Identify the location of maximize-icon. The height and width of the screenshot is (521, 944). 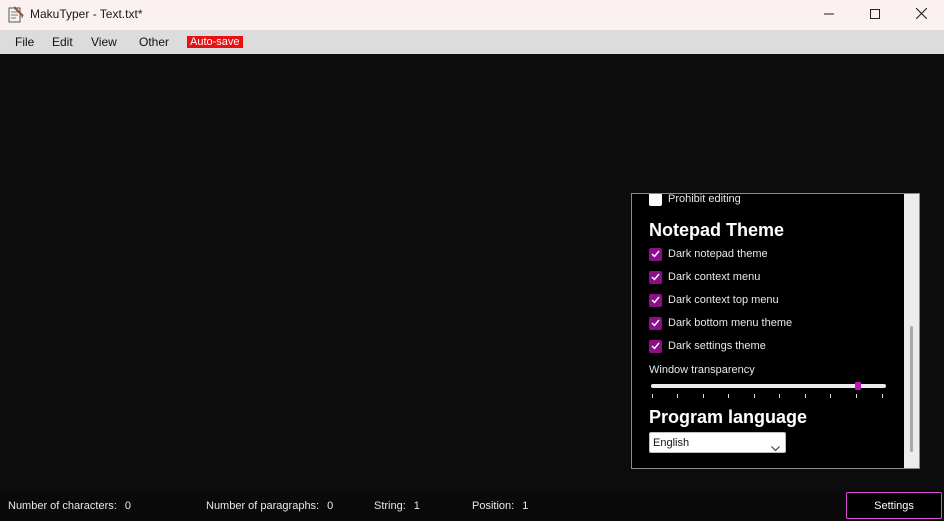
(875, 15).